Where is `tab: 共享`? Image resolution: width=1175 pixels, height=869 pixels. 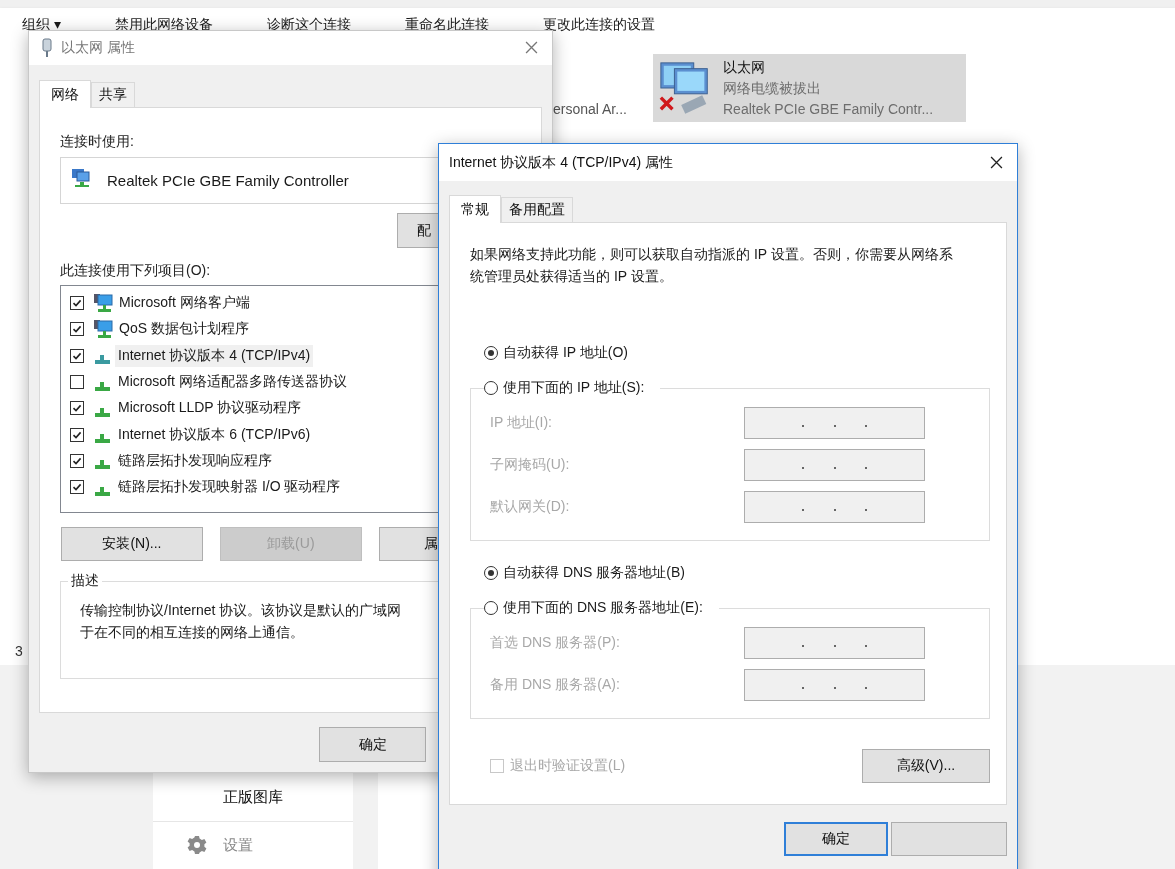 tab: 共享 is located at coordinates (113, 94).